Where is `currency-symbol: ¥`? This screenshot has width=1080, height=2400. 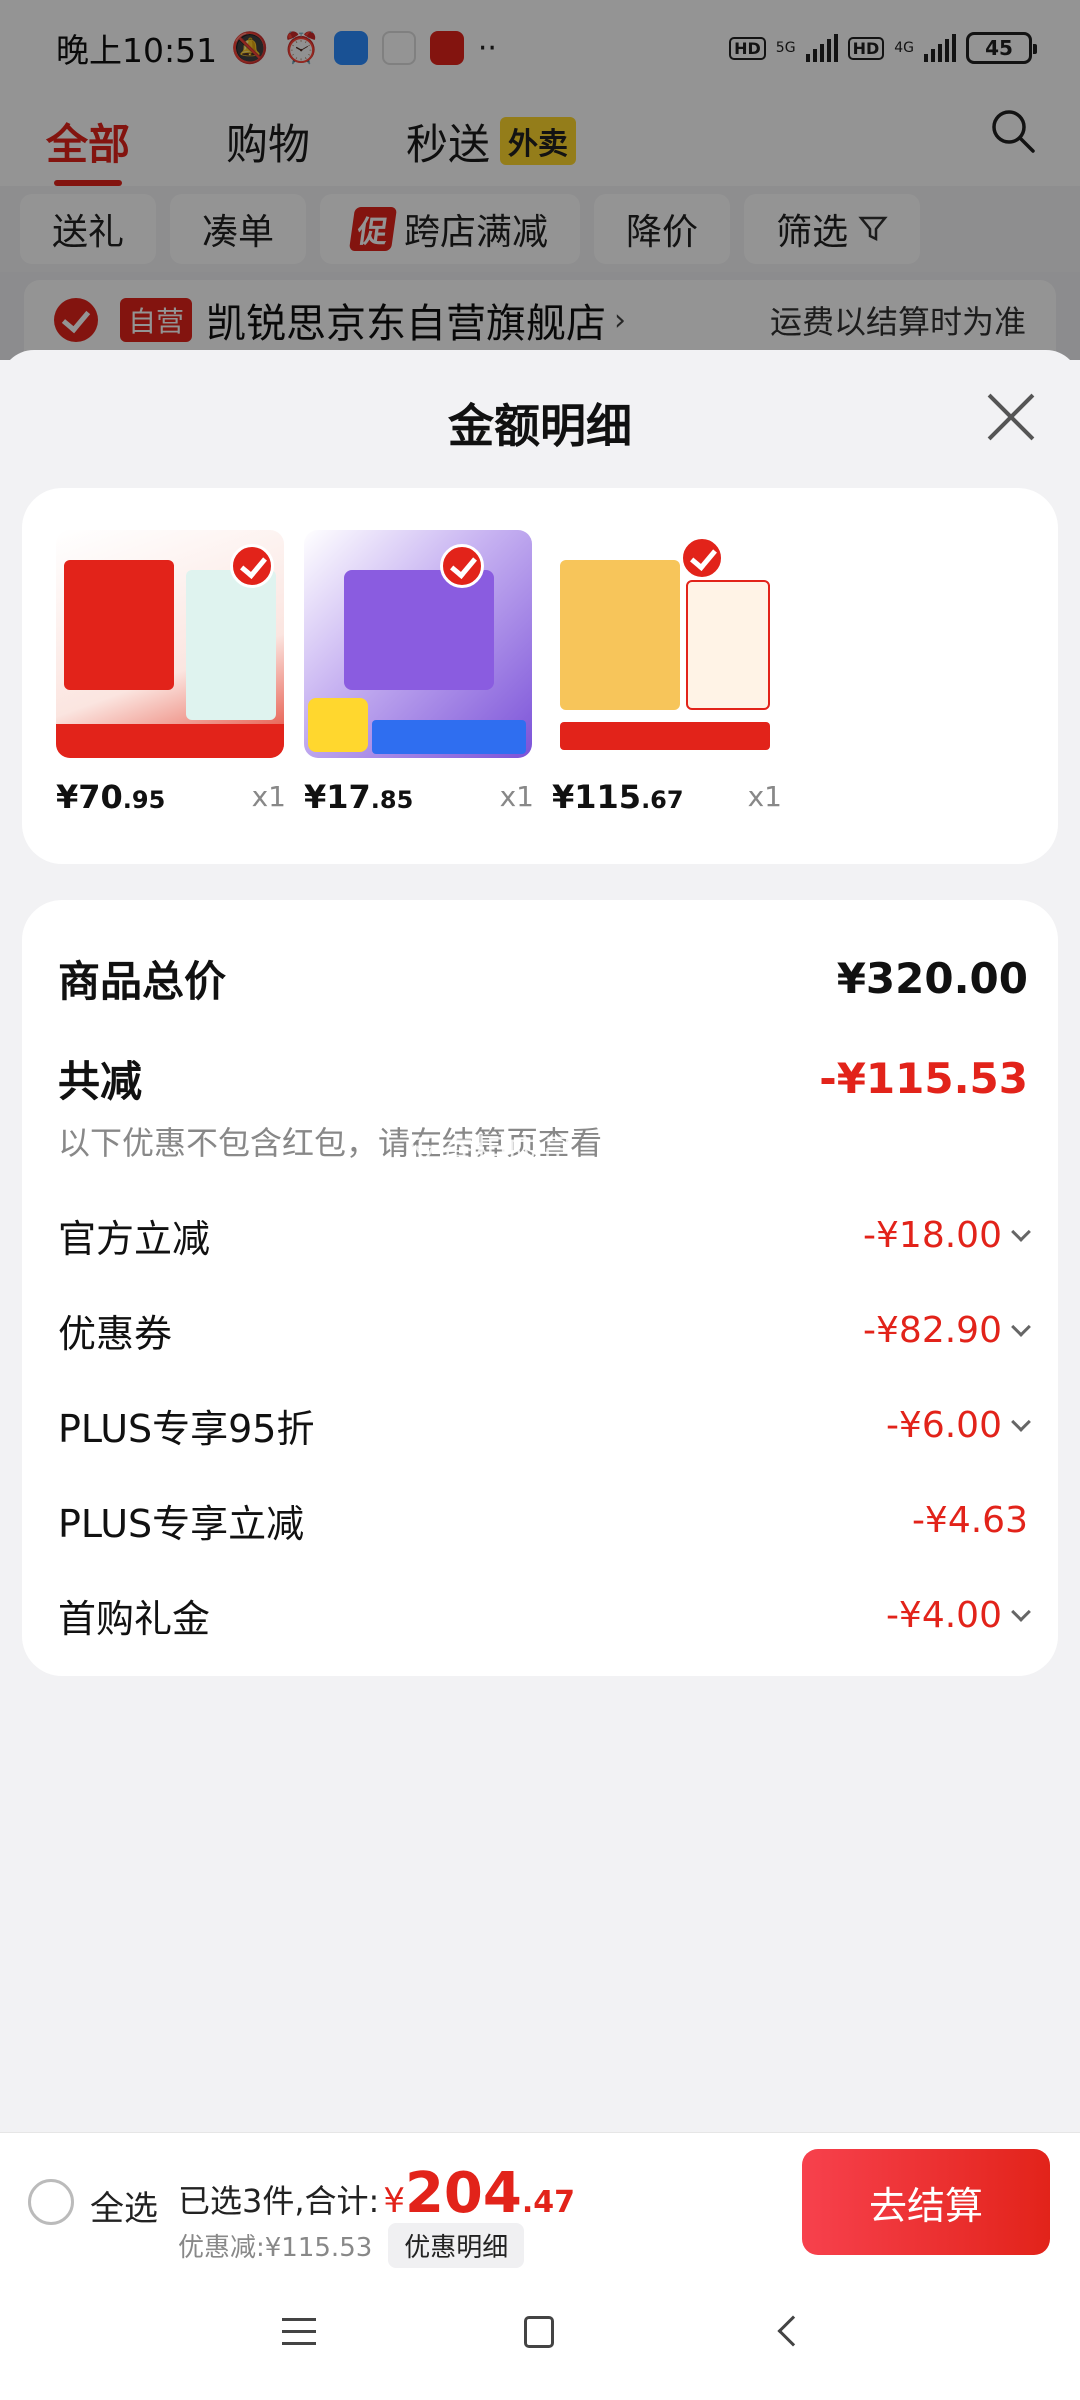
currency-symbol: ¥ is located at coordinates (394, 2201).